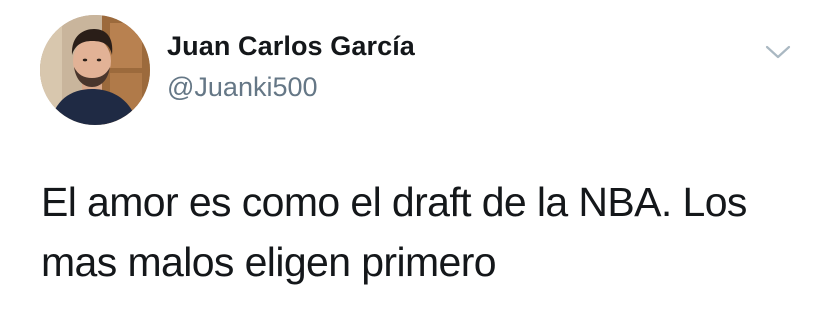 The height and width of the screenshot is (335, 829). What do you see at coordinates (778, 52) in the screenshot?
I see `chevron-down-icon` at bounding box center [778, 52].